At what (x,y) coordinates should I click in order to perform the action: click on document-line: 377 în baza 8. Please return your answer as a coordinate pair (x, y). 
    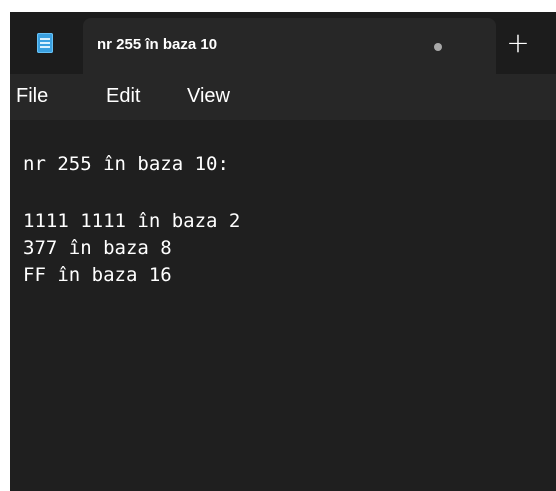
    Looking at the image, I should click on (97, 248).